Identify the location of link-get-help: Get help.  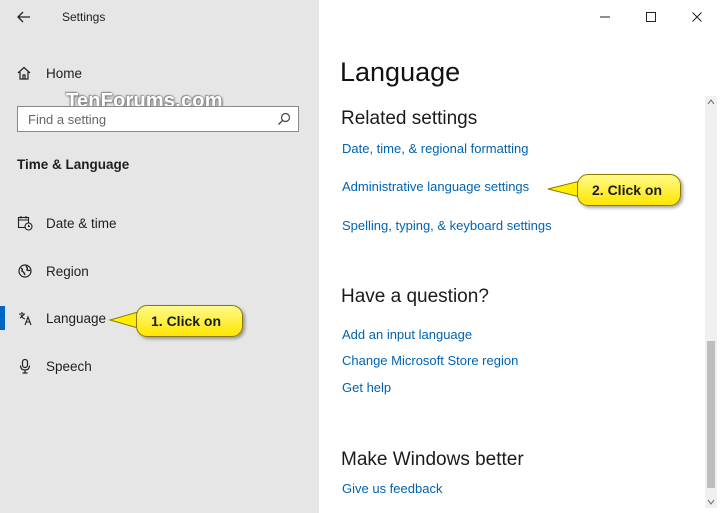
(366, 387).